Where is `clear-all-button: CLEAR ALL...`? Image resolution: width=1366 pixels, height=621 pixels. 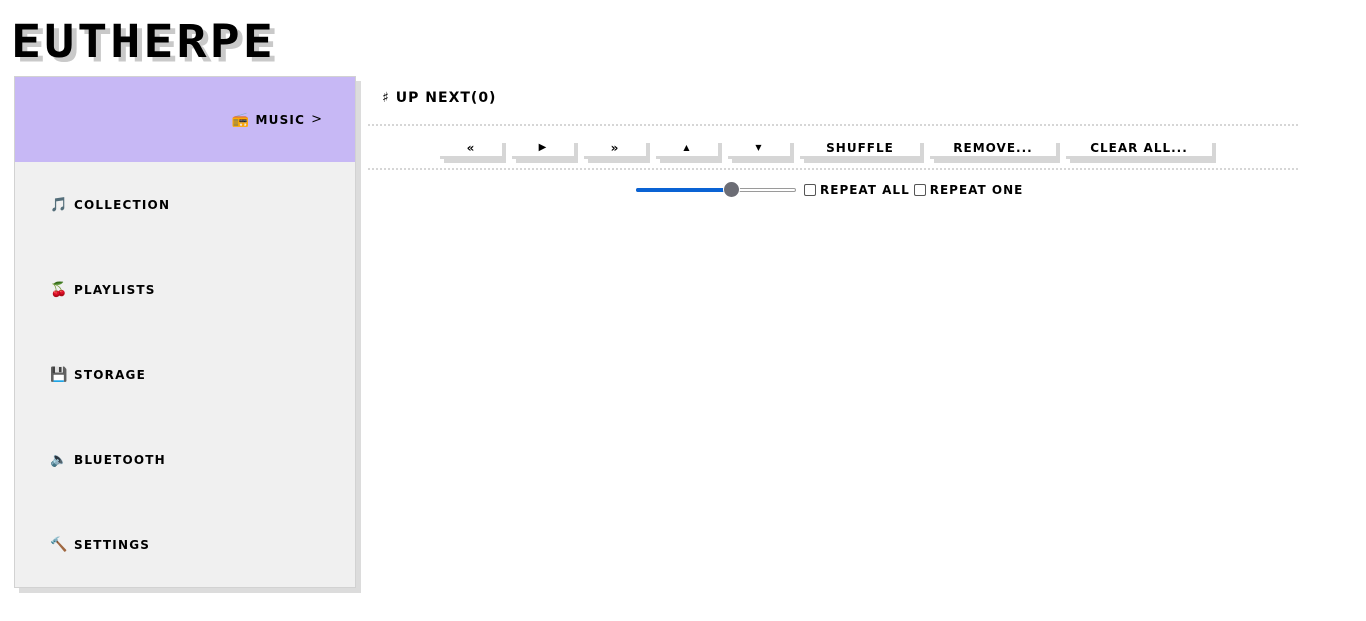
clear-all-button: CLEAR ALL... is located at coordinates (1139, 149).